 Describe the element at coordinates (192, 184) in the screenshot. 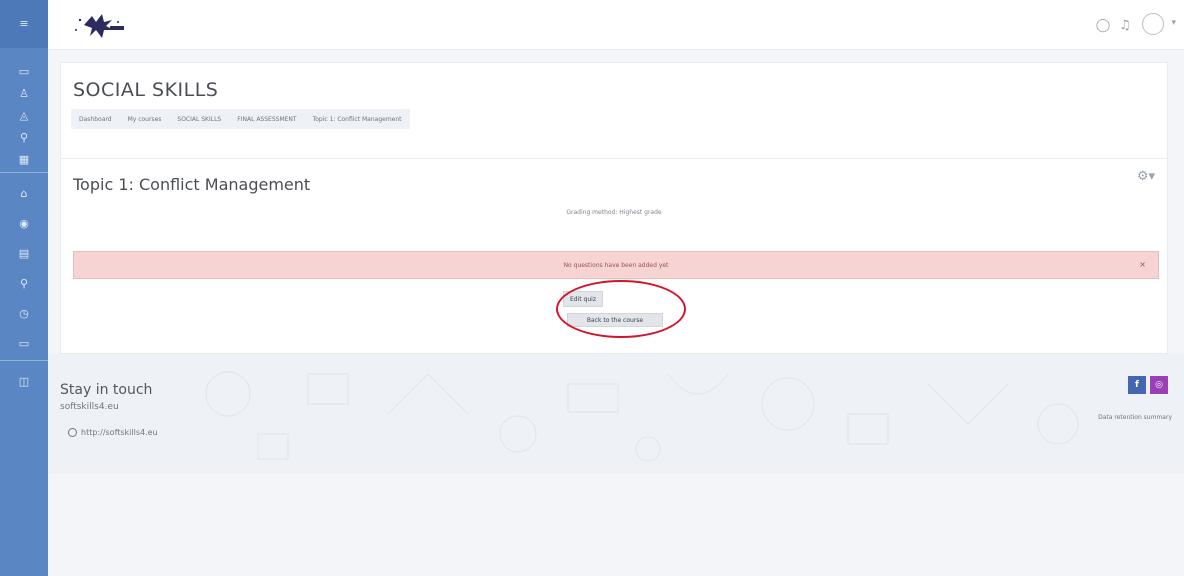

I see `quiz-title: Topic 1: Conflict Management` at that location.